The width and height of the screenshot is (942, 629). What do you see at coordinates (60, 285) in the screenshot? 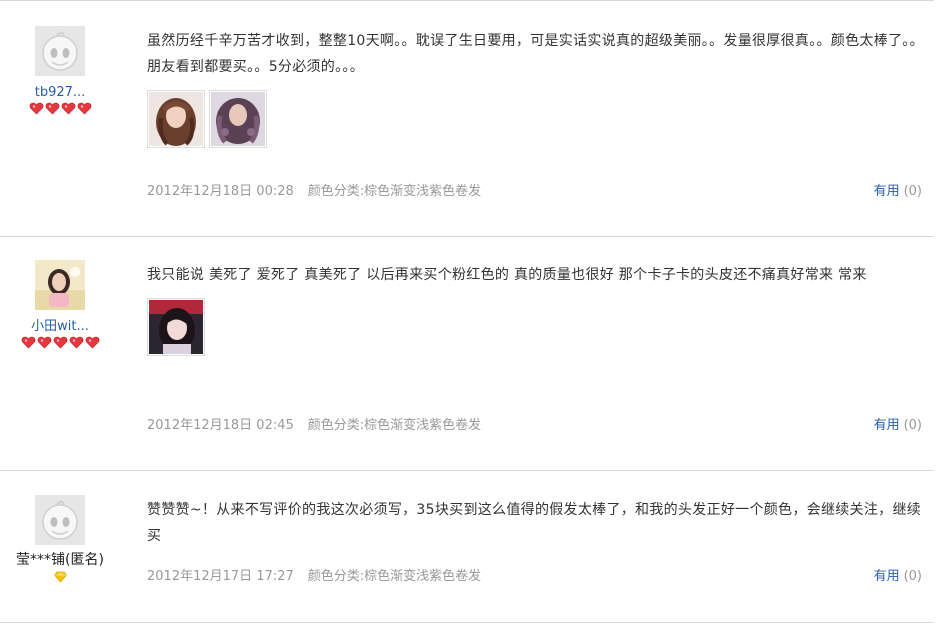
I see `user-photo-avatar-icon` at bounding box center [60, 285].